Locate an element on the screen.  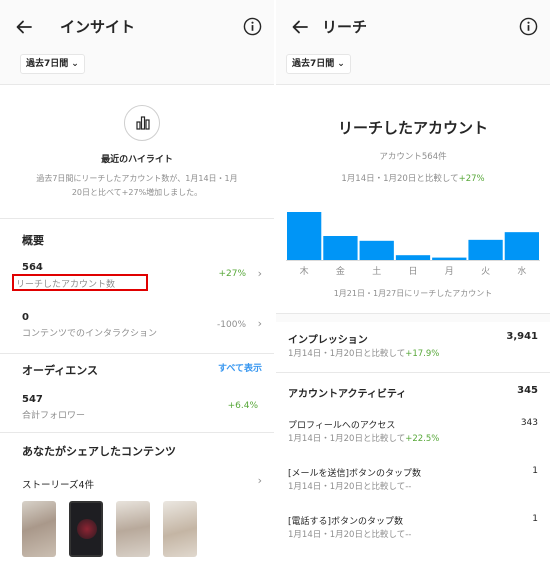
reach-bar-chart: 木金土日月火水 is located at coordinates (413, 244).